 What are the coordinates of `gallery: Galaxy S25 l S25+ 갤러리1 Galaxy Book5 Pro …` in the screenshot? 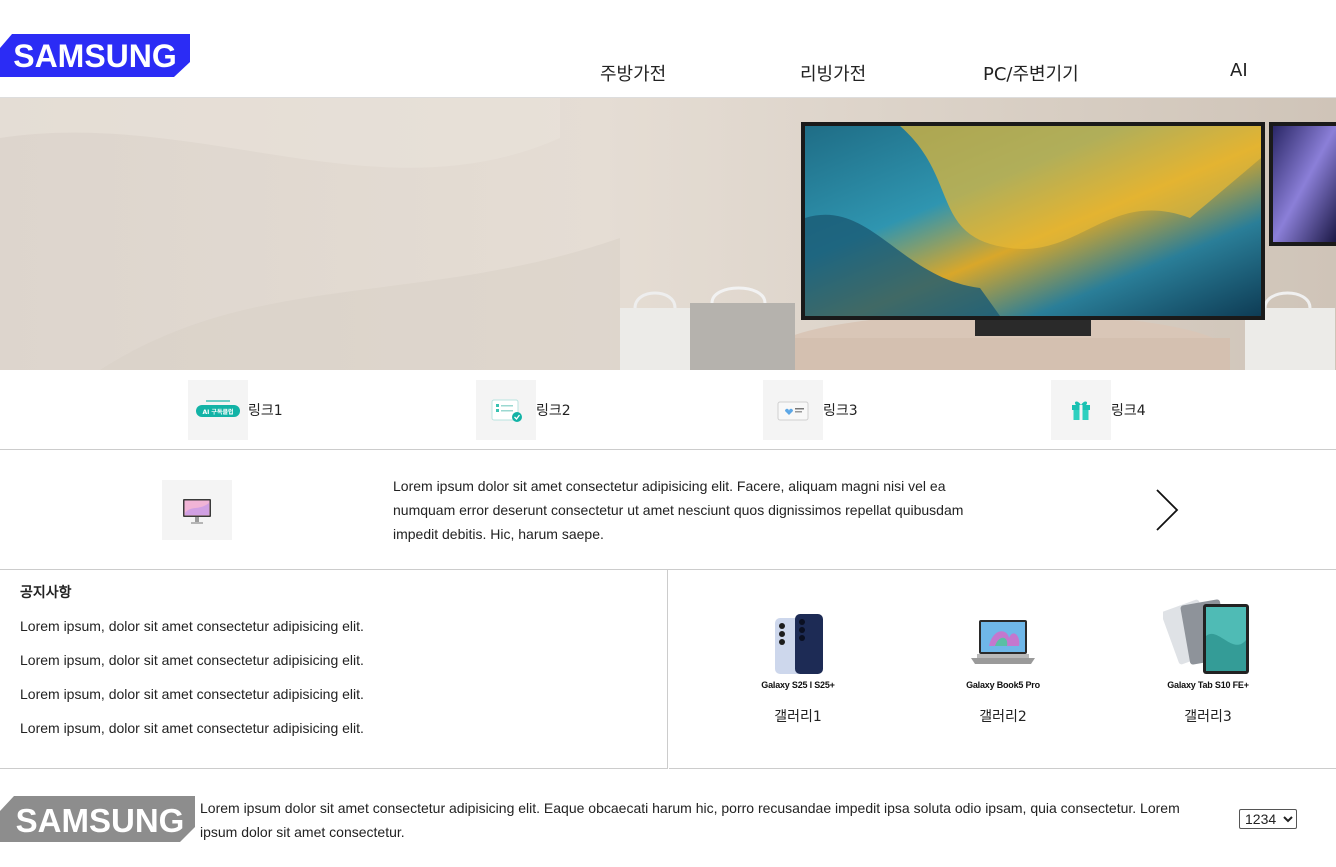 It's located at (1002, 669).